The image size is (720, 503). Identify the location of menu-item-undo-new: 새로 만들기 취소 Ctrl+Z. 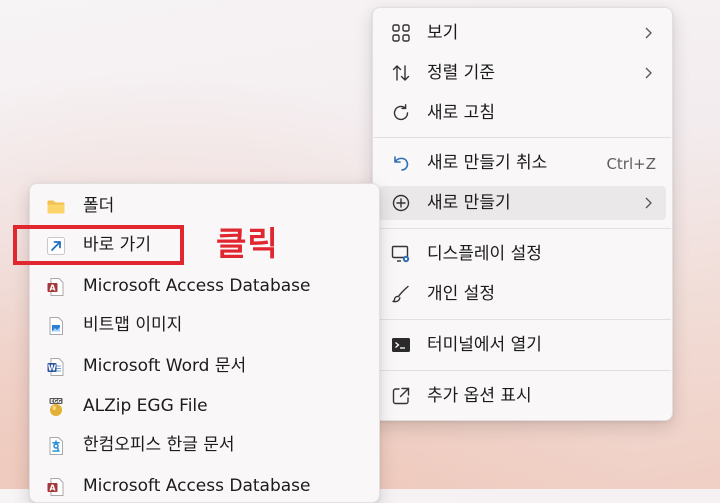
(522, 163).